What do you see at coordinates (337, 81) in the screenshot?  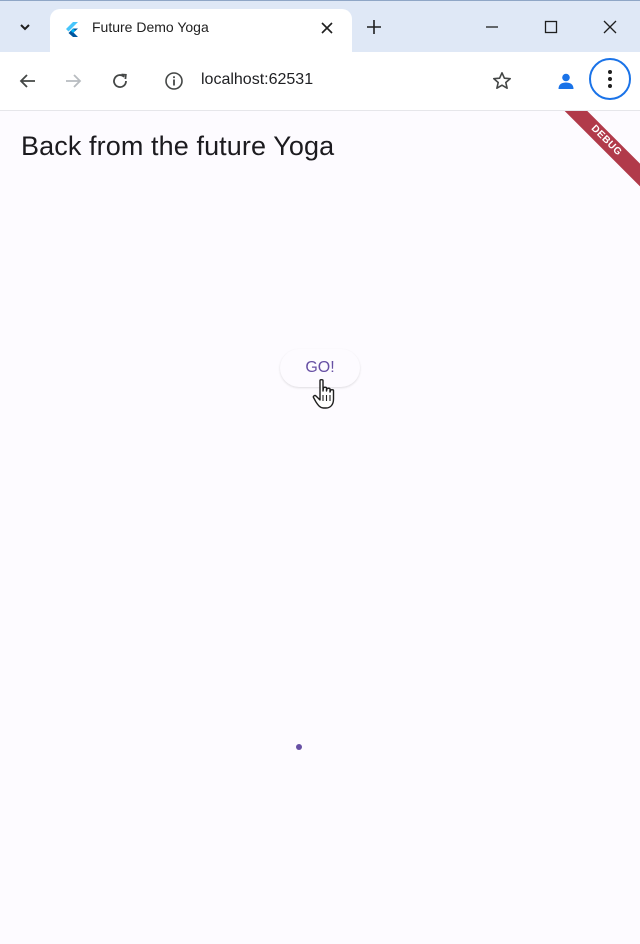 I see `address-bar: localhost:62531` at bounding box center [337, 81].